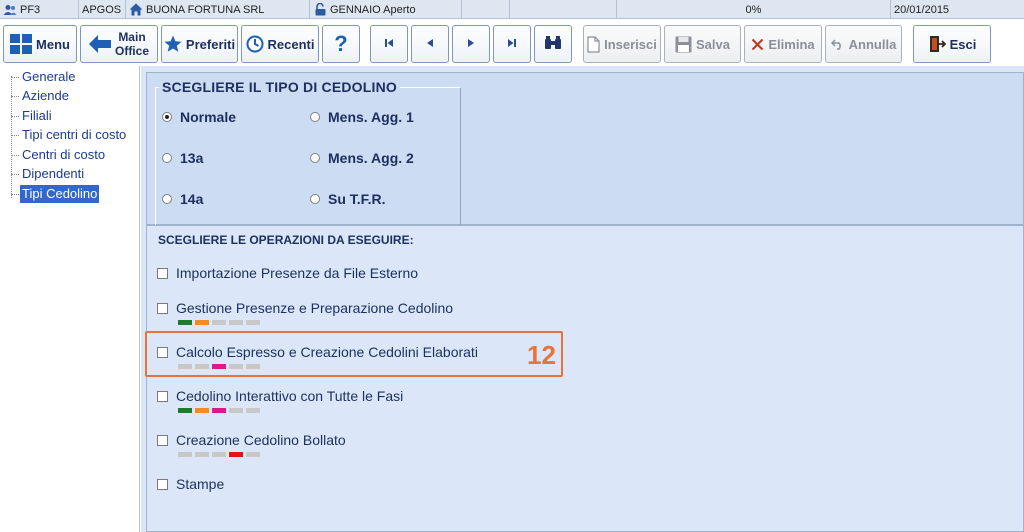  Describe the element at coordinates (200, 484) in the screenshot. I see `op-stampe-label: Stampe` at that location.